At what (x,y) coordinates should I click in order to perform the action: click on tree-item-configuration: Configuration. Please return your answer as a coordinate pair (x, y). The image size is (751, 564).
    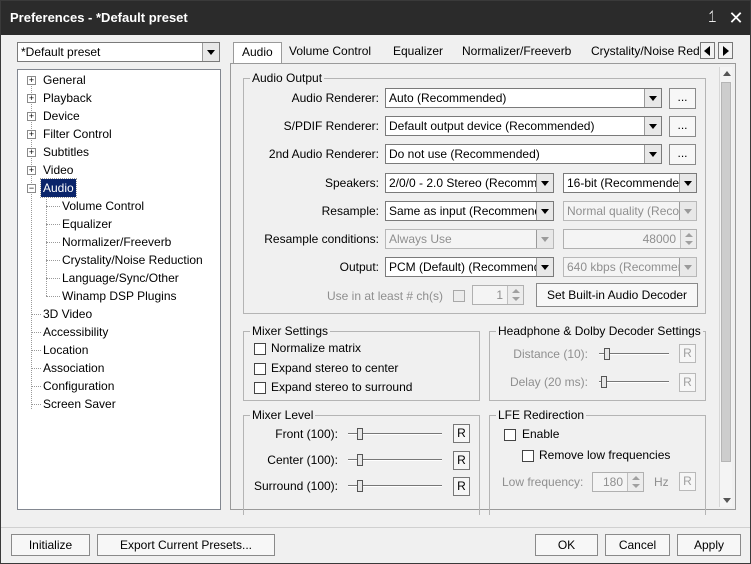
    Looking at the image, I should click on (78, 386).